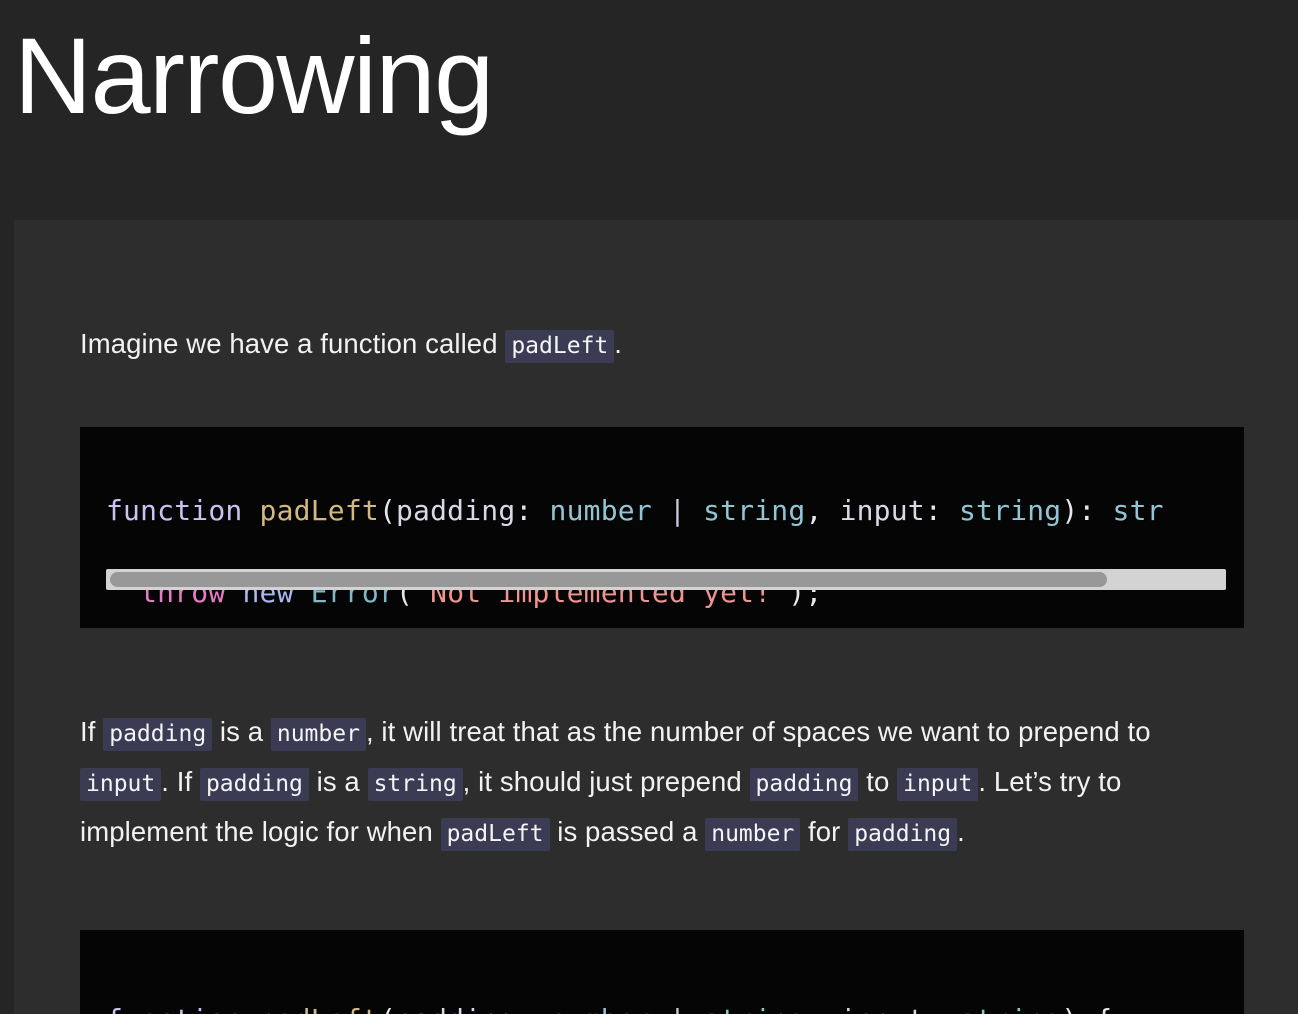 Image resolution: width=1298 pixels, height=1014 pixels. Describe the element at coordinates (824, 831) in the screenshot. I see `paragraph-text: for` at that location.